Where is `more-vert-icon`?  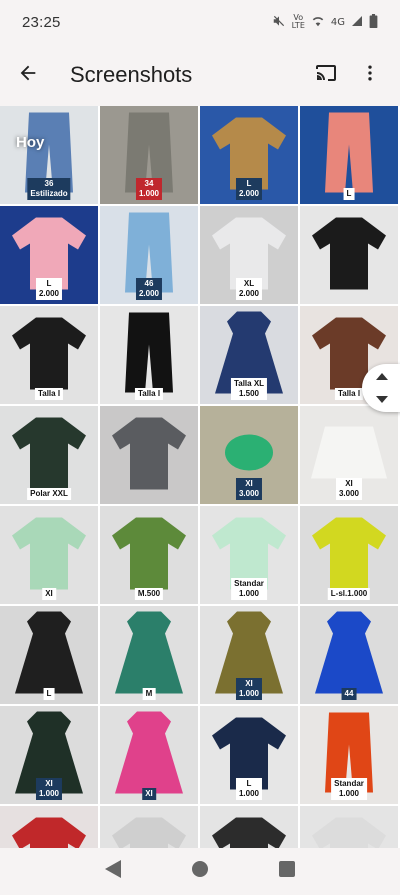
more-vert-icon is located at coordinates (370, 75).